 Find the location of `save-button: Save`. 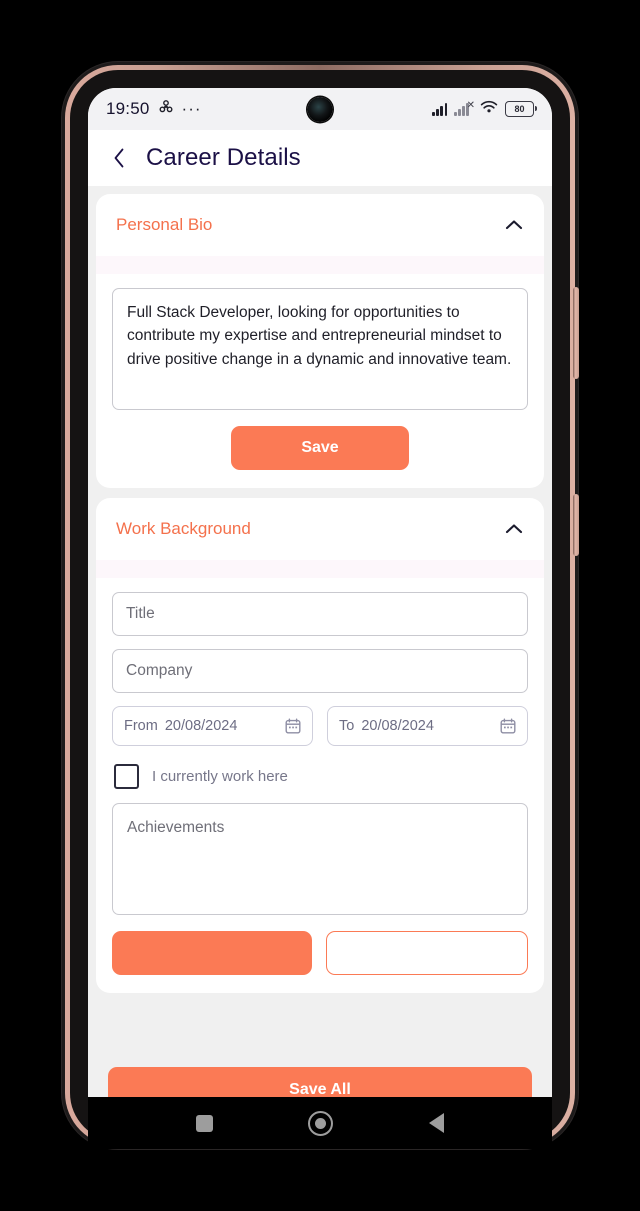

save-button: Save is located at coordinates (320, 448).